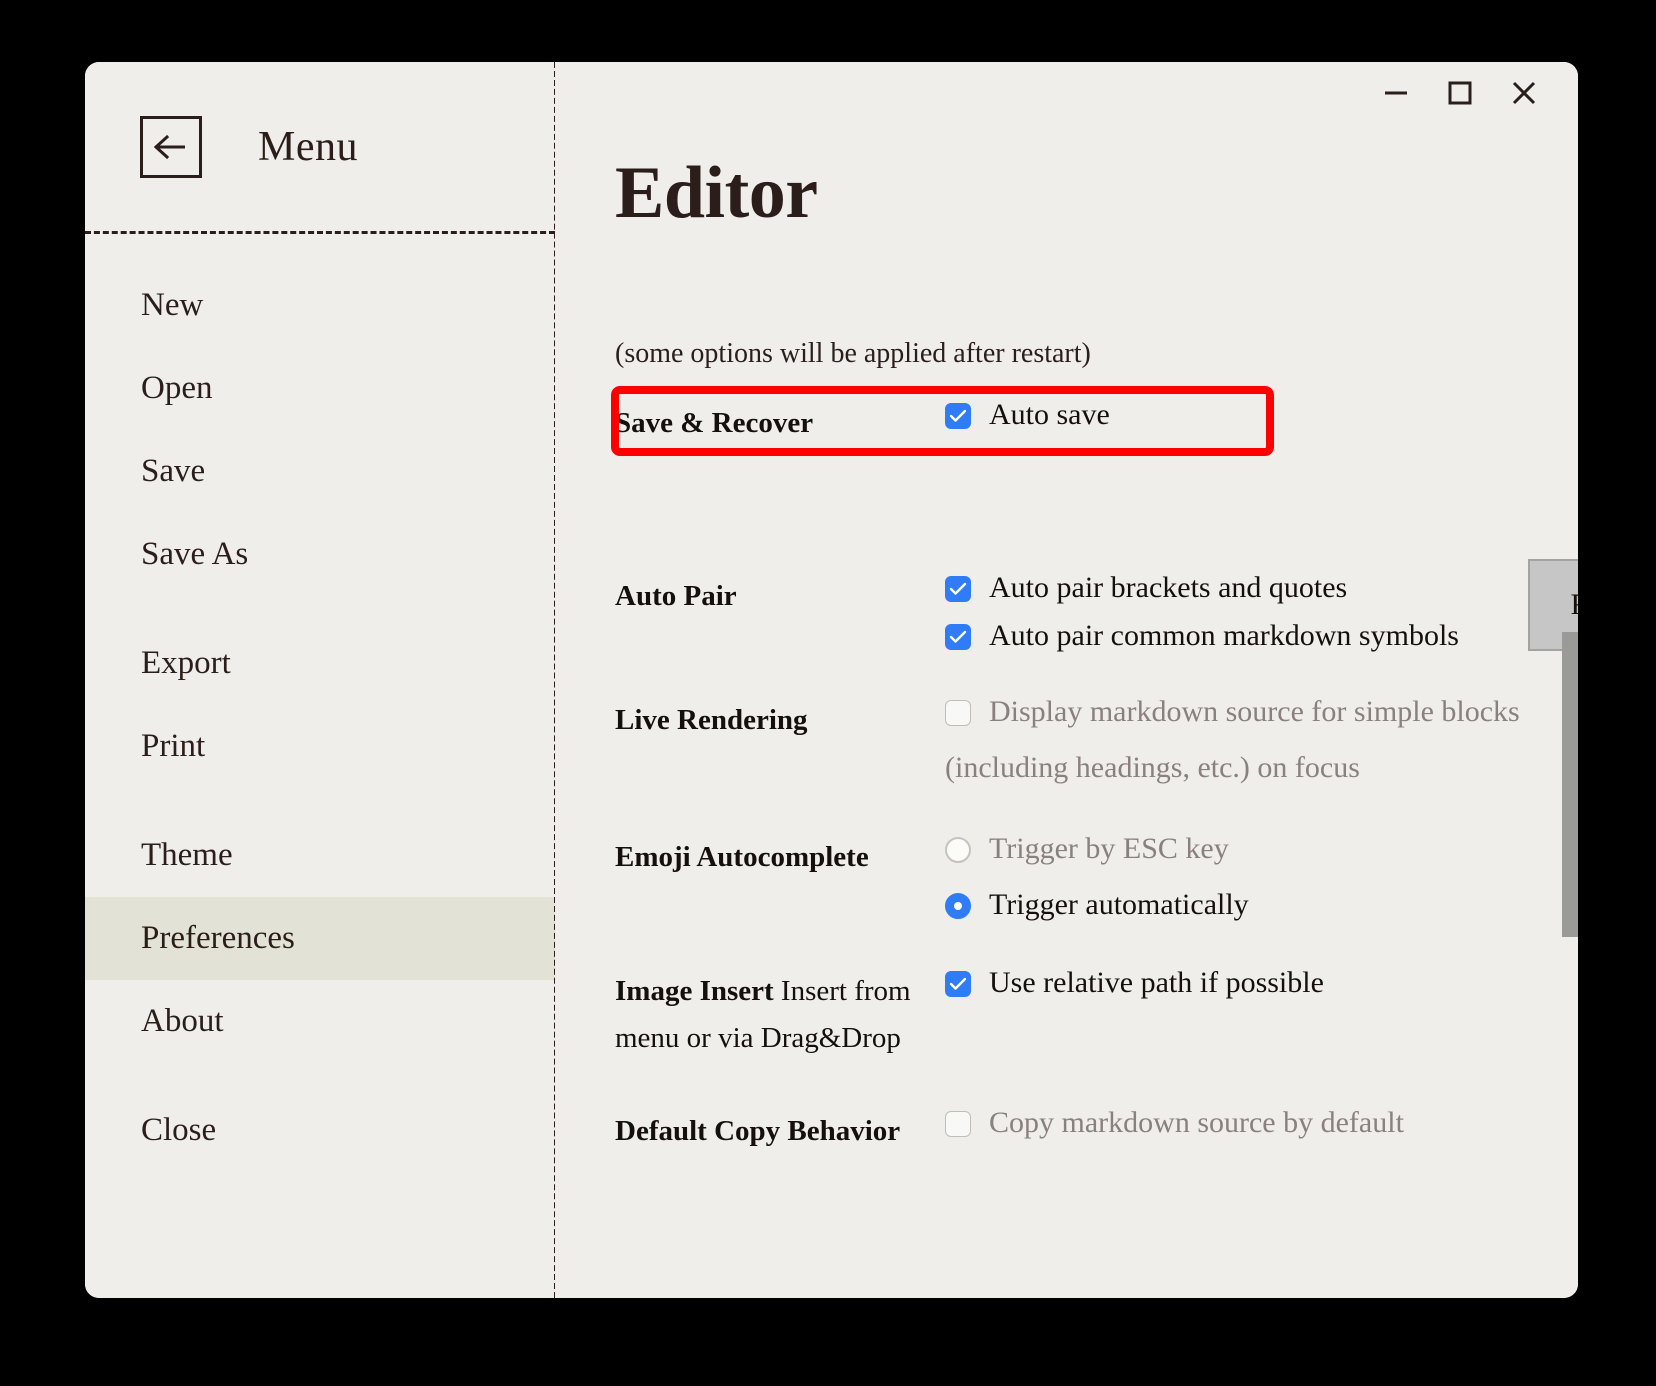 Image resolution: width=1656 pixels, height=1386 pixels. I want to click on setting-label-text: Emoji Autocomplete, so click(742, 856).